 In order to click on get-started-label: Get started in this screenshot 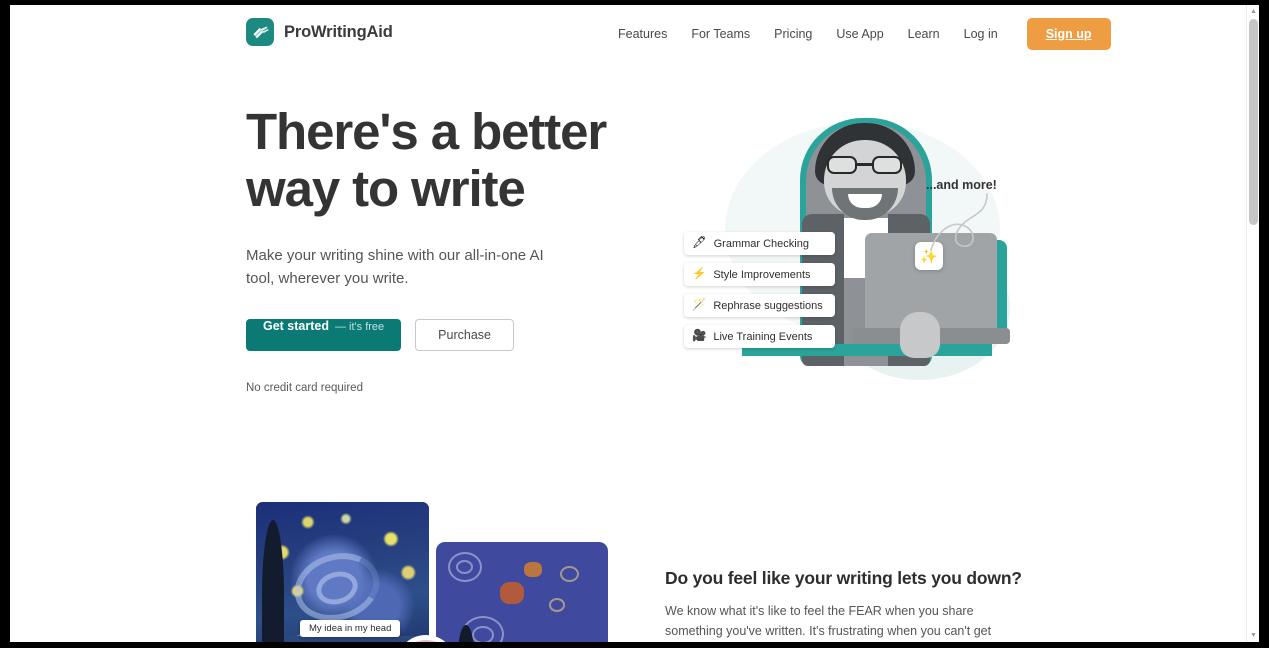, I will do `click(296, 326)`.